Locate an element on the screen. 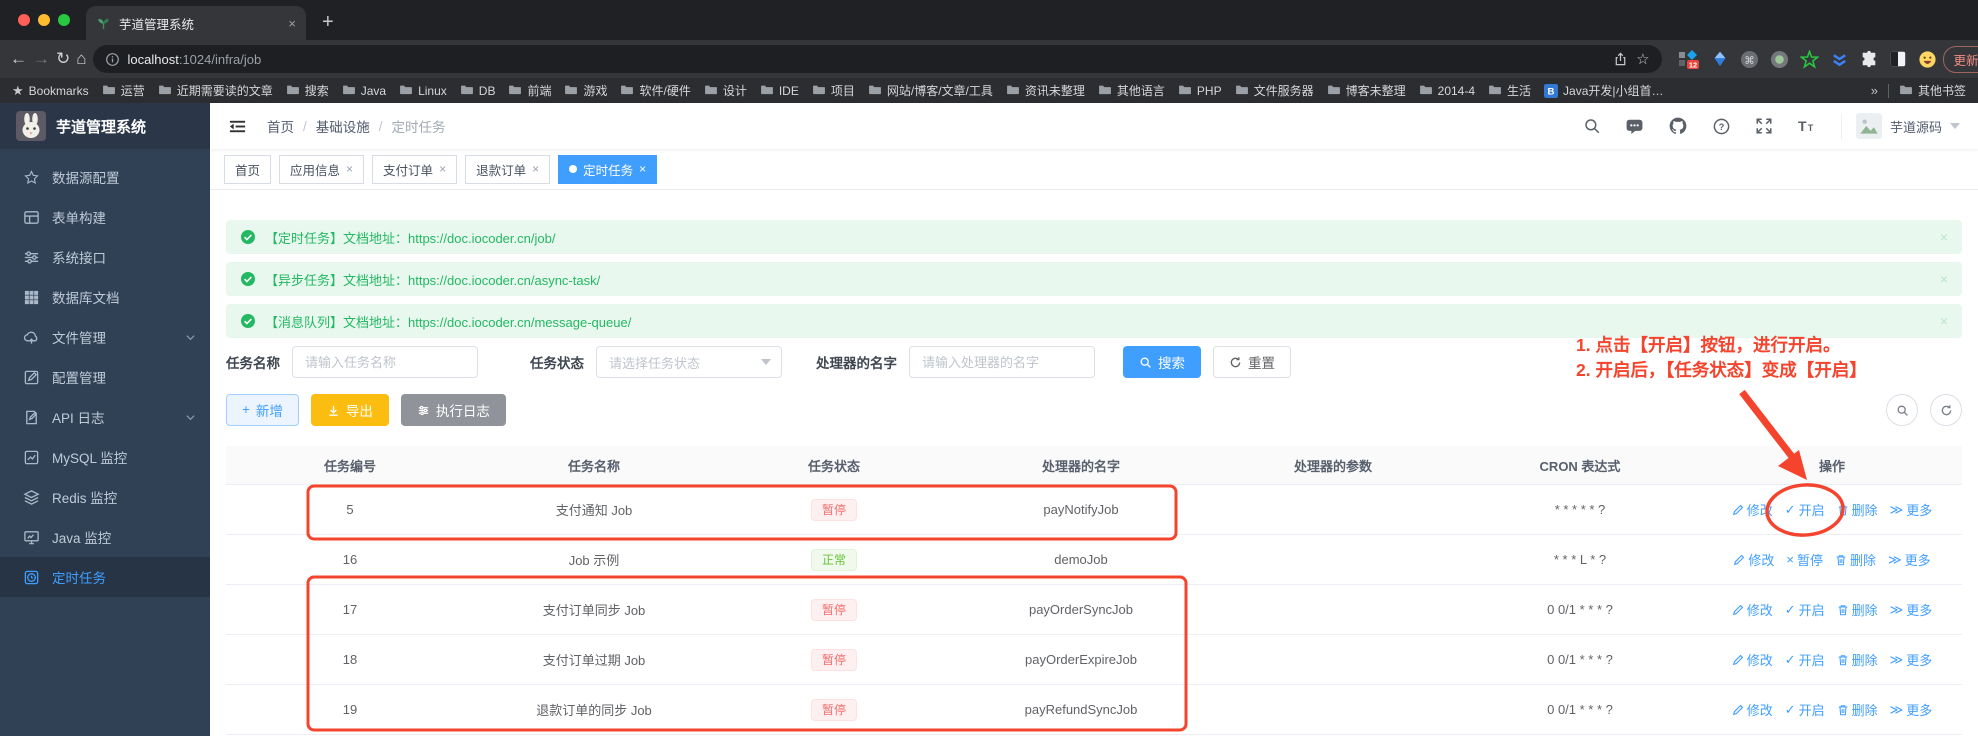 The width and height of the screenshot is (1978, 736). zoom-window-button is located at coordinates (64, 20).